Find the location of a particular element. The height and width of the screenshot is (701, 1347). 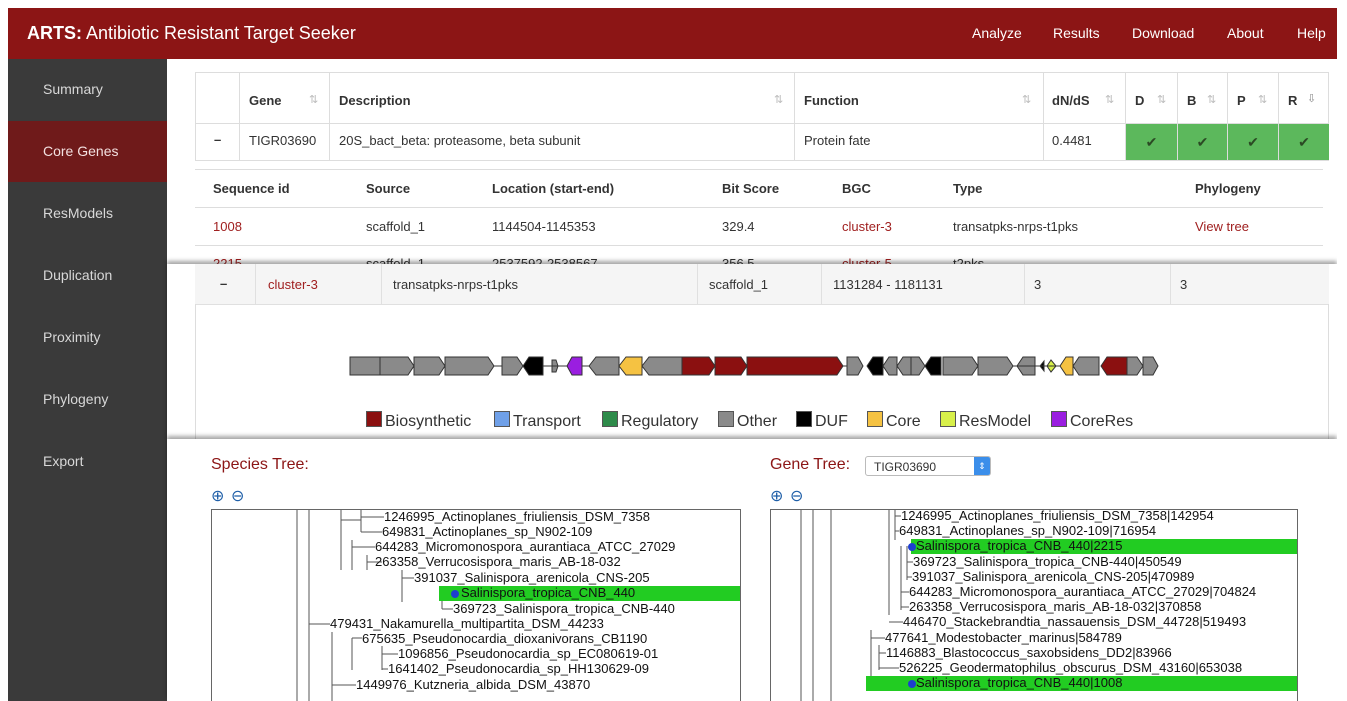

gene-tree-select: TIGR03690 ⇕ is located at coordinates (928, 466).